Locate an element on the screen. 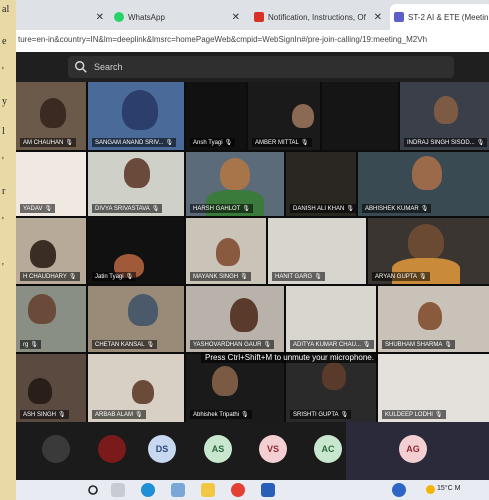 Image resolution: width=489 pixels, height=500 pixels. browser-tab: ✕ is located at coordinates (62, 17).